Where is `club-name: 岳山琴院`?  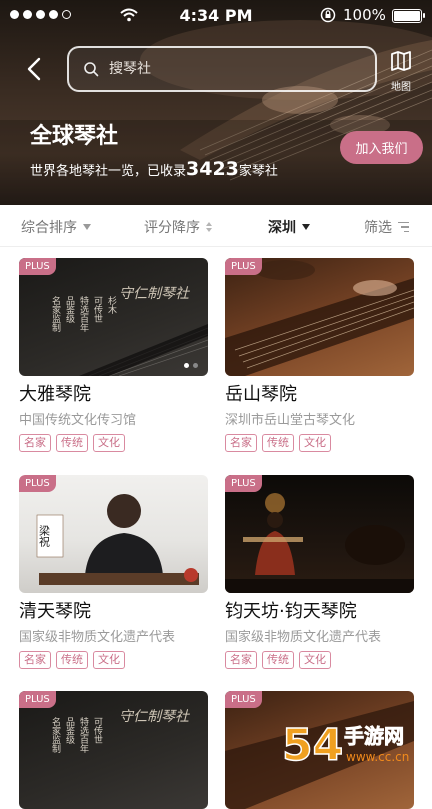
club-name: 岳山琴院 is located at coordinates (261, 394).